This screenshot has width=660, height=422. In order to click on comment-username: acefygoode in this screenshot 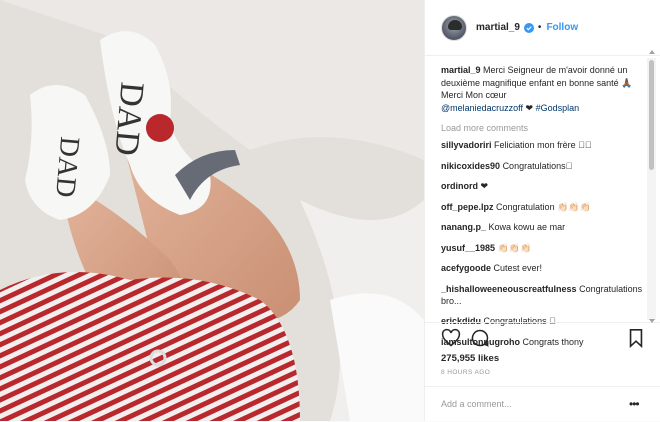, I will do `click(466, 268)`.